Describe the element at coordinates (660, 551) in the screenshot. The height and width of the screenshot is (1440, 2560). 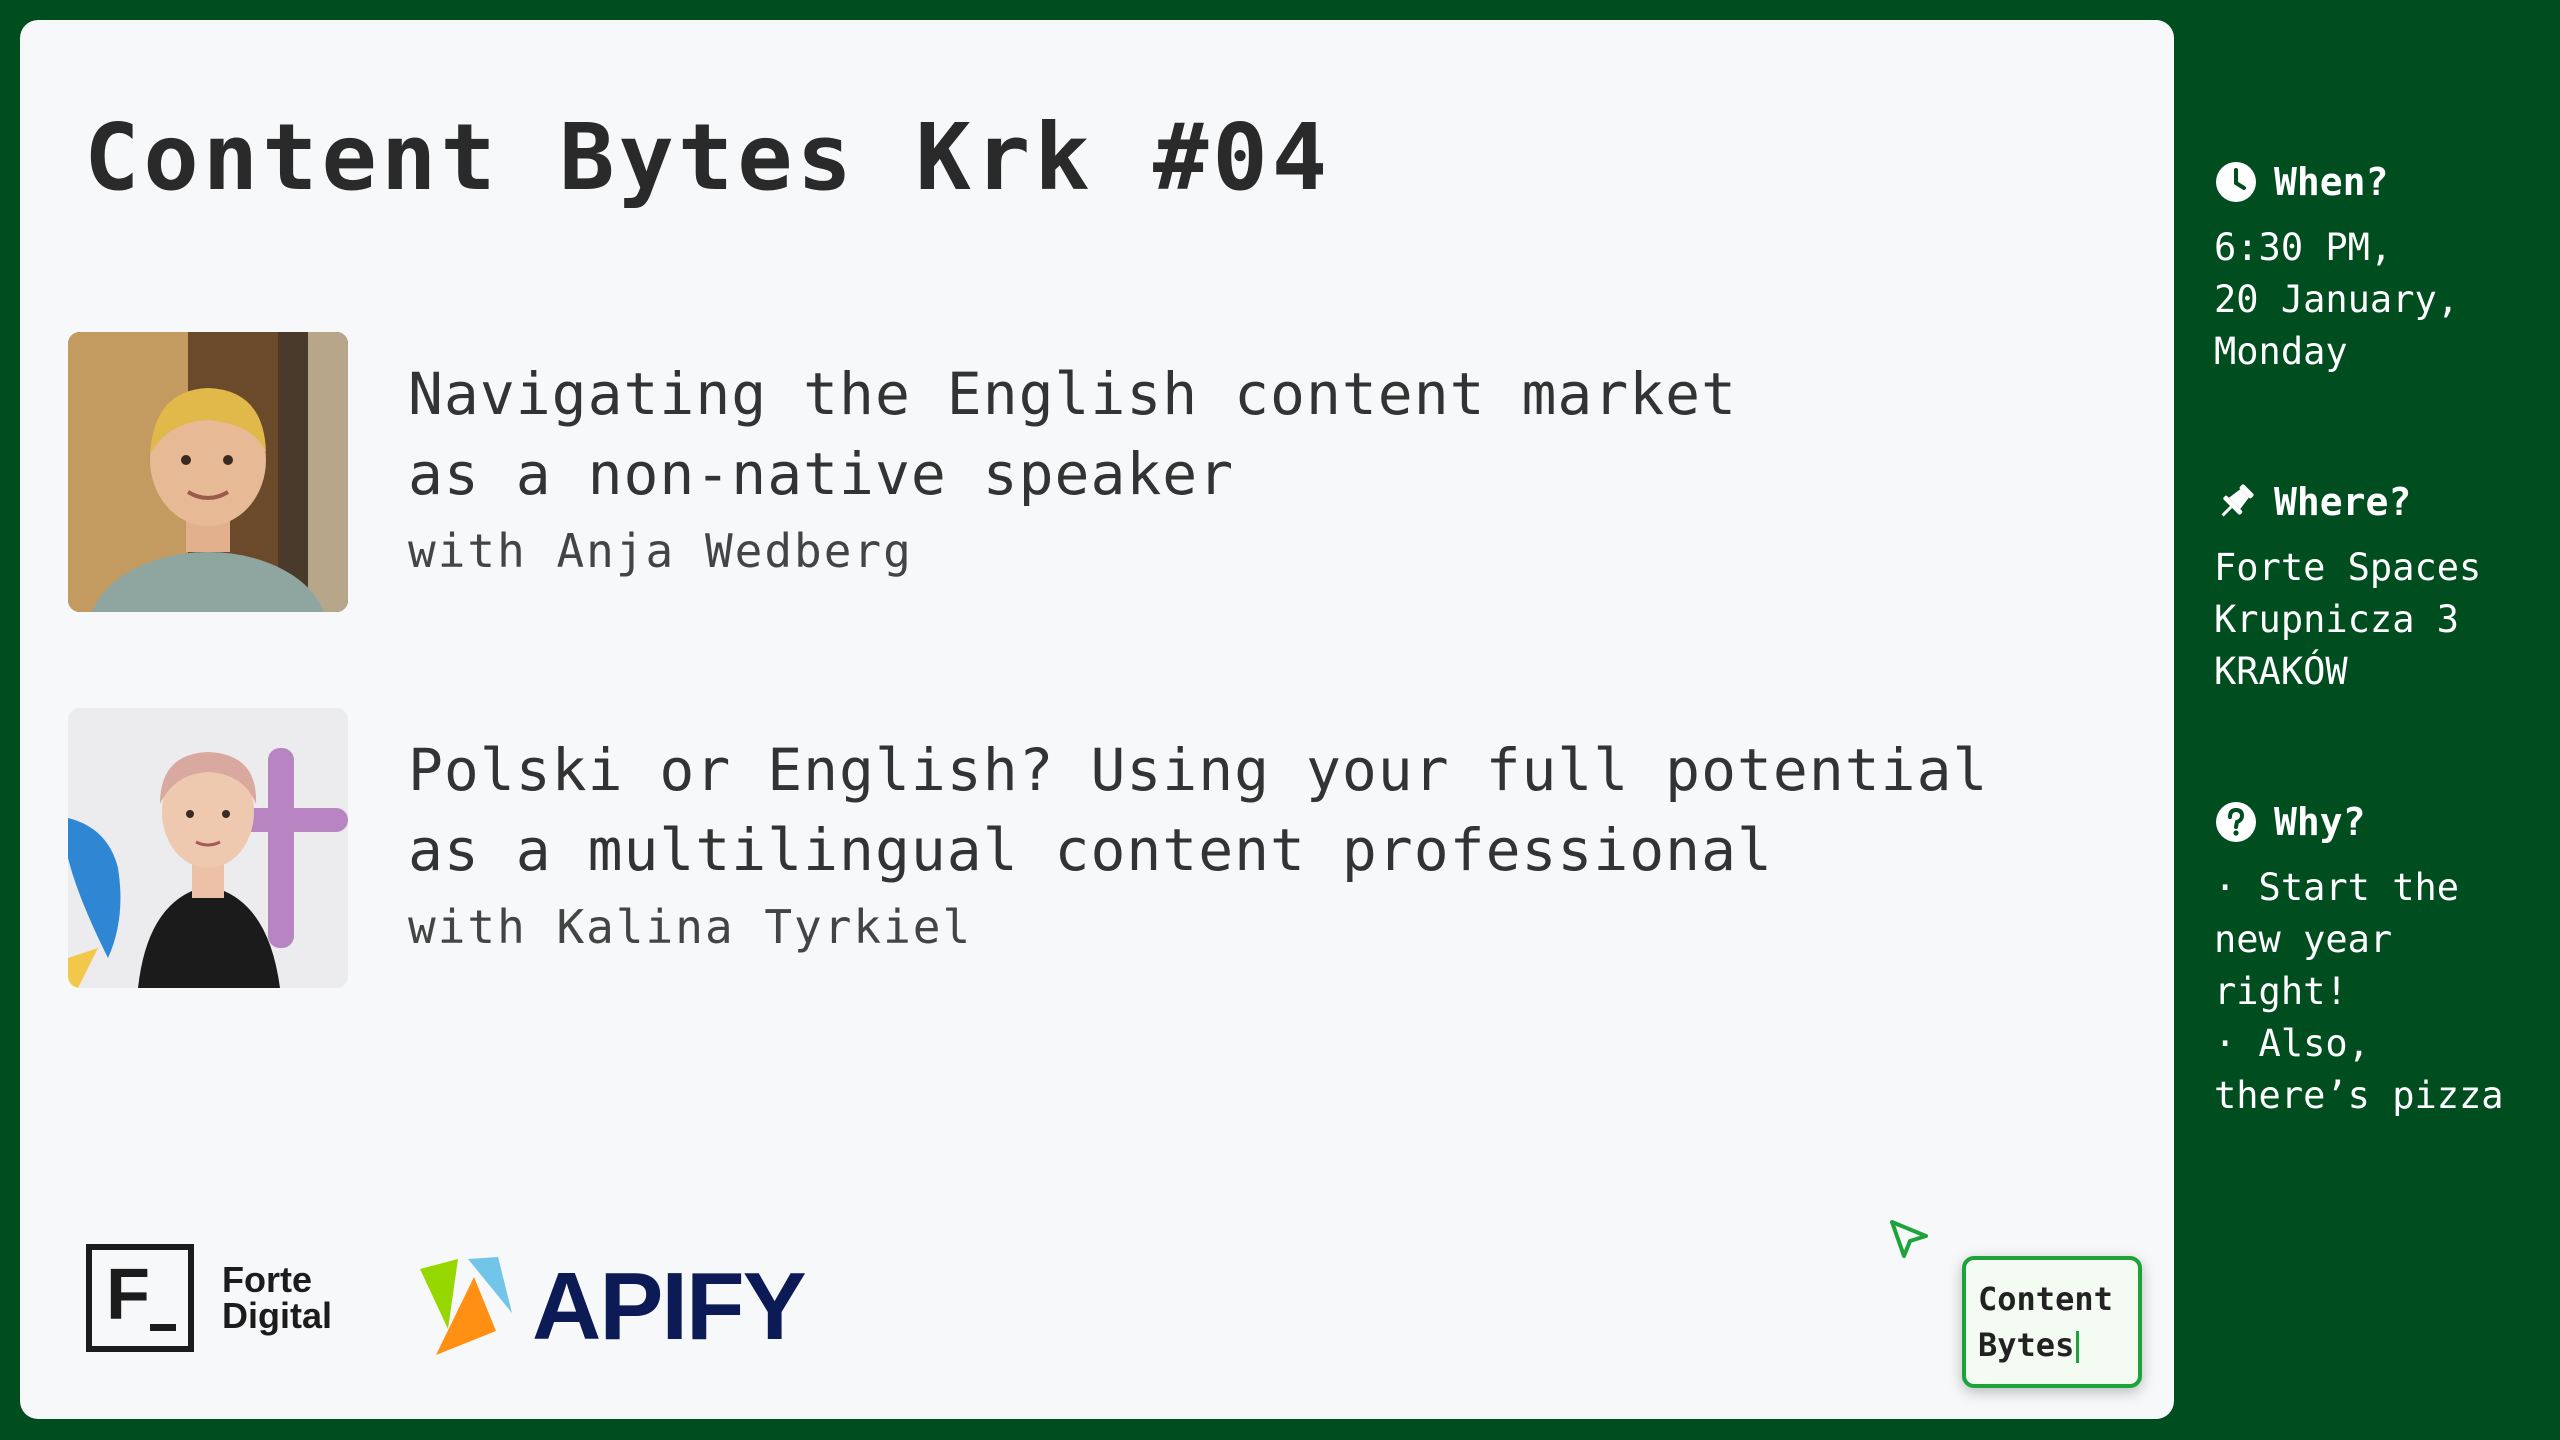
I see `talk-speaker: with Anja Wedberg` at that location.